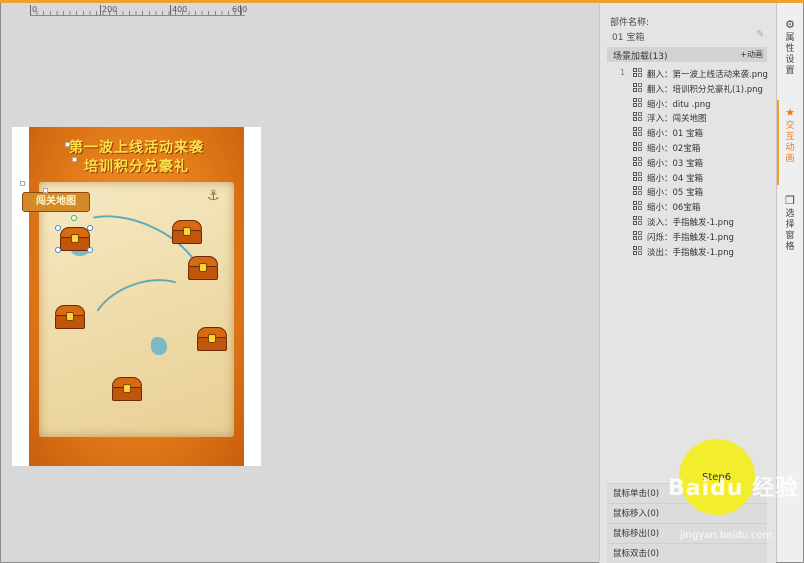  I want to click on scene-load-header: 场景加载(13) +动画, so click(687, 54).